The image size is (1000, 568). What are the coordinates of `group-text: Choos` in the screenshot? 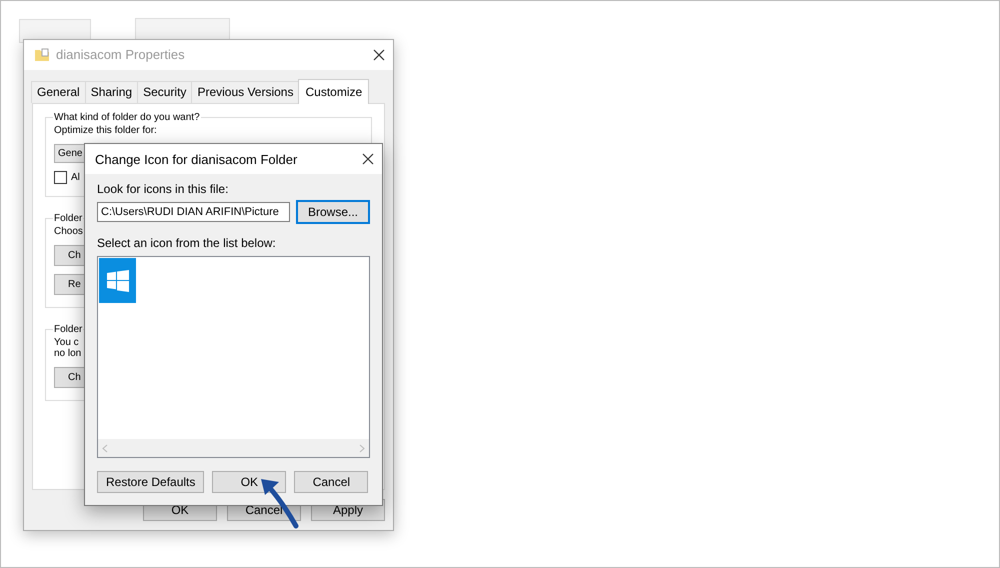 It's located at (68, 231).